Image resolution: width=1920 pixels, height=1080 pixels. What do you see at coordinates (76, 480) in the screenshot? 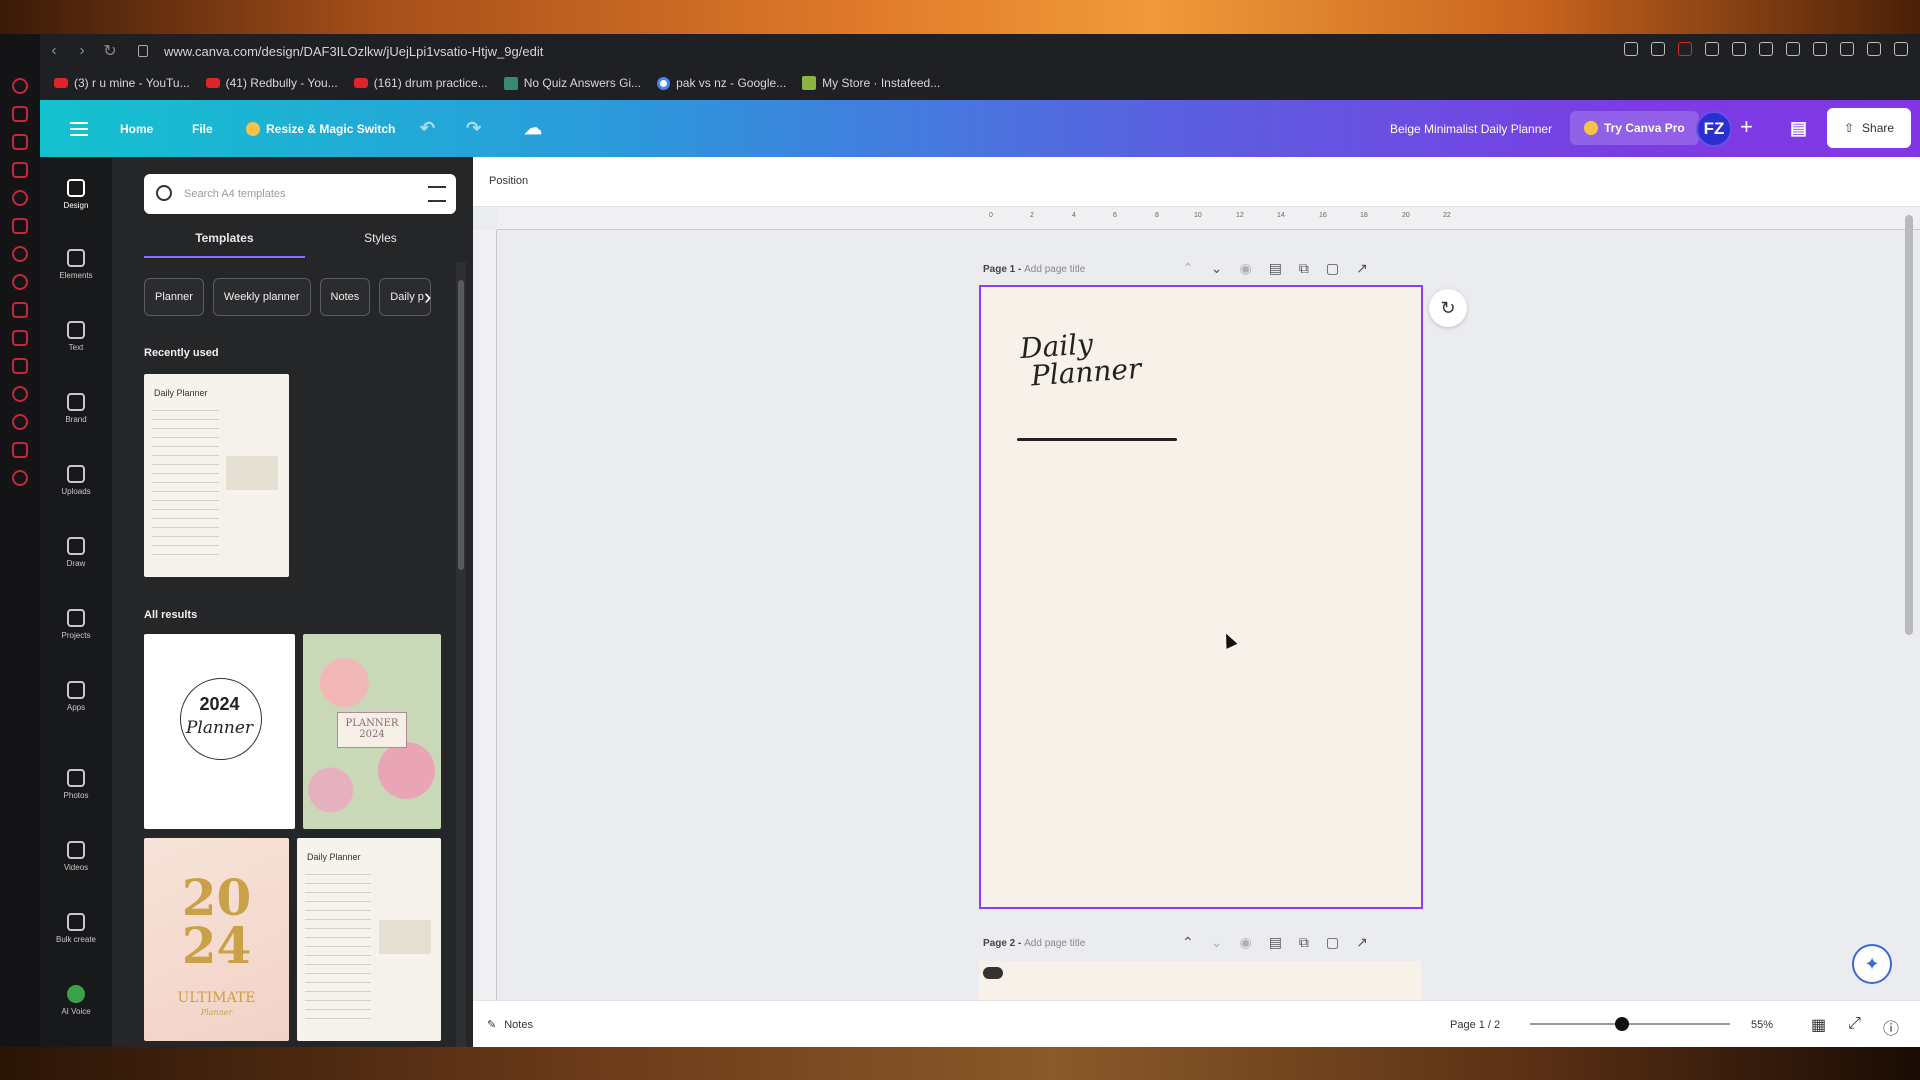
I see `rail-item-uploads: Uploads` at bounding box center [76, 480].